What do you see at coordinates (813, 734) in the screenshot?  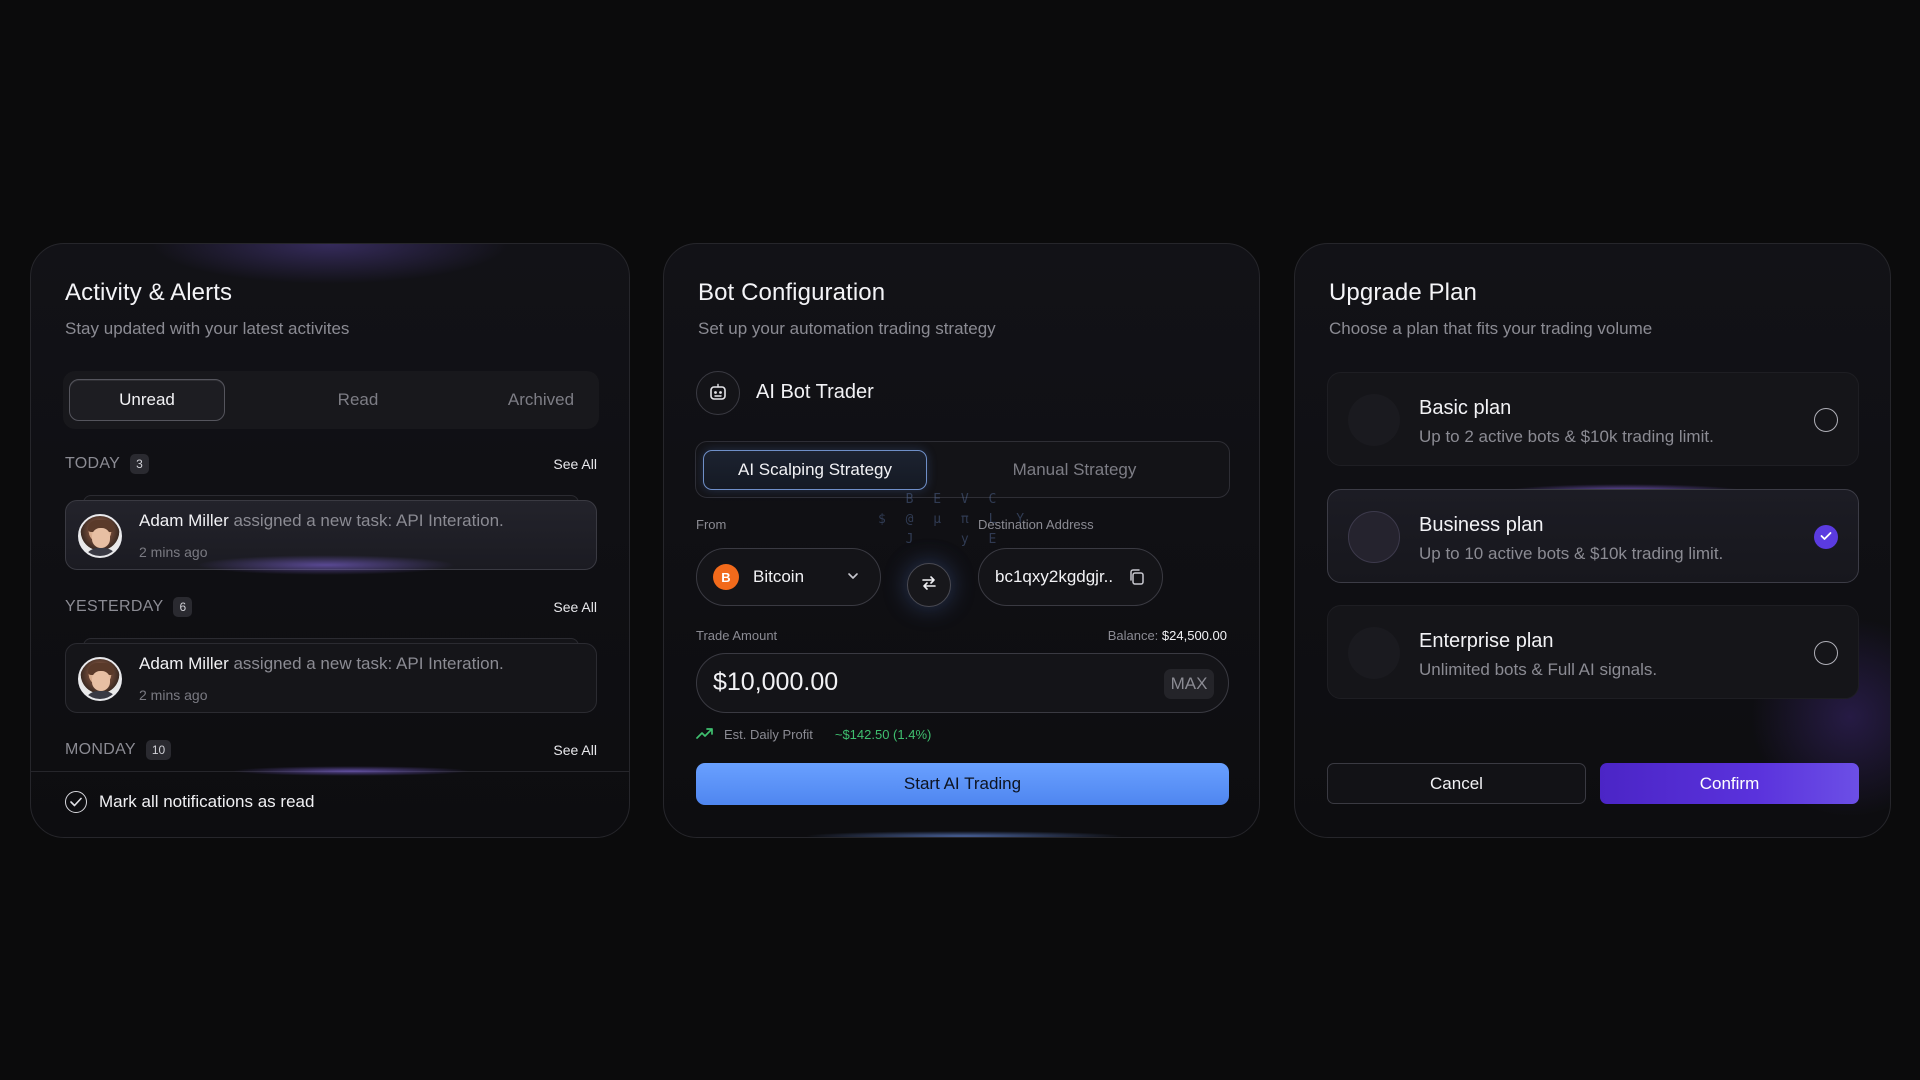 I see `estimated-profit: Est. Daily Profit ~$142.50 (1.4%)` at bounding box center [813, 734].